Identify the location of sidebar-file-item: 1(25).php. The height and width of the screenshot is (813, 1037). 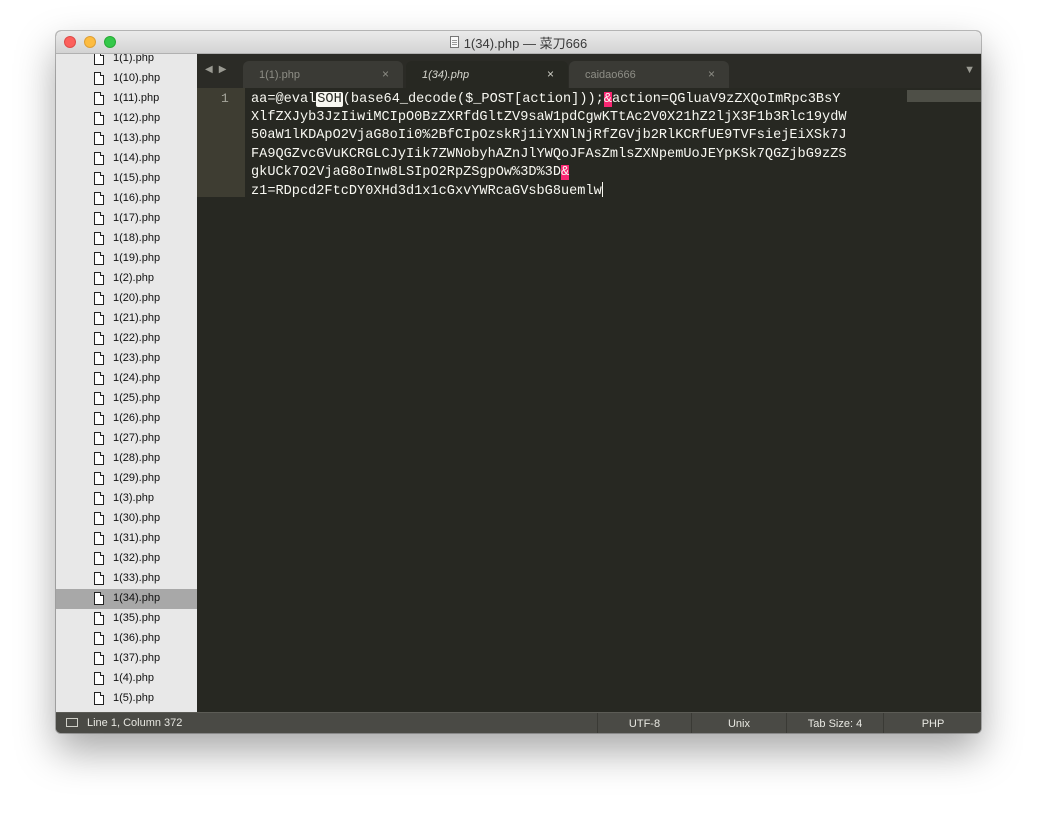
(126, 399).